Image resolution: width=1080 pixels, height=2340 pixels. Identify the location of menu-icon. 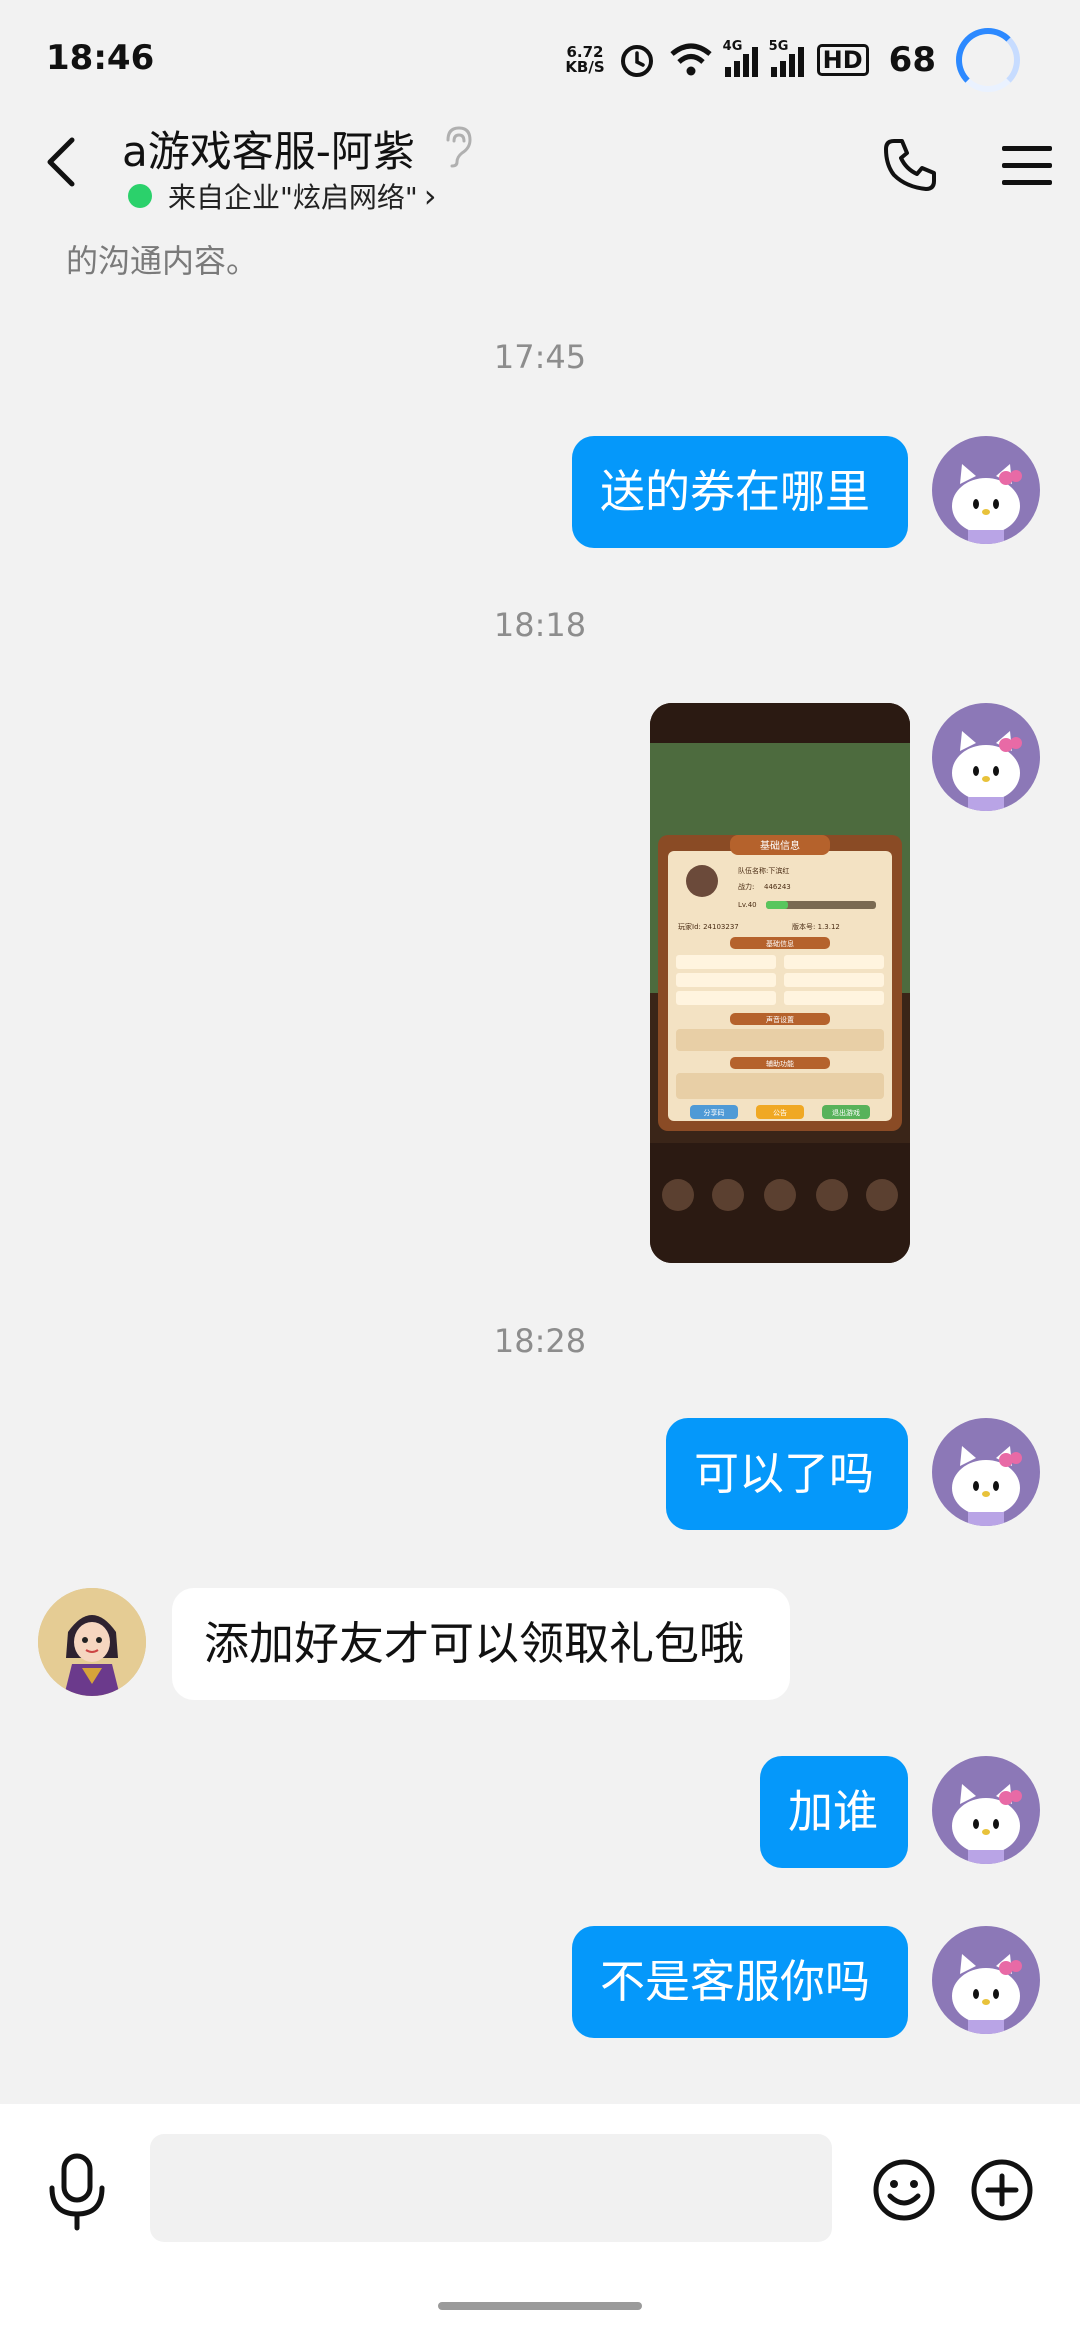
(1028, 166).